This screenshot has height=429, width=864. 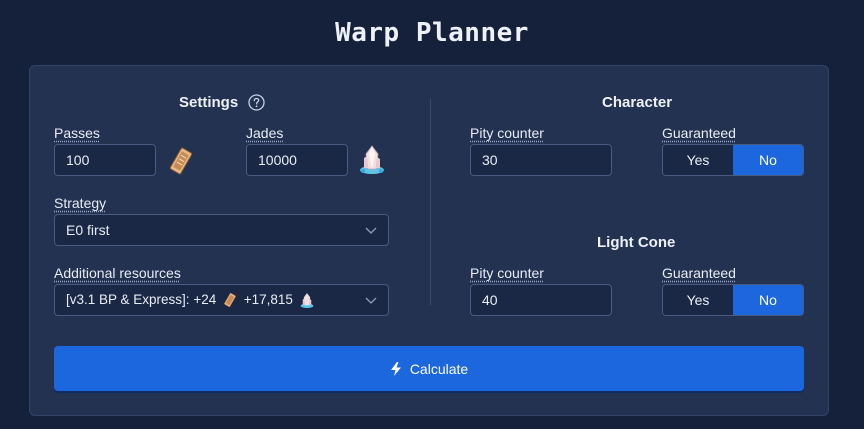 What do you see at coordinates (77, 133) in the screenshot?
I see `passes-label: Passes` at bounding box center [77, 133].